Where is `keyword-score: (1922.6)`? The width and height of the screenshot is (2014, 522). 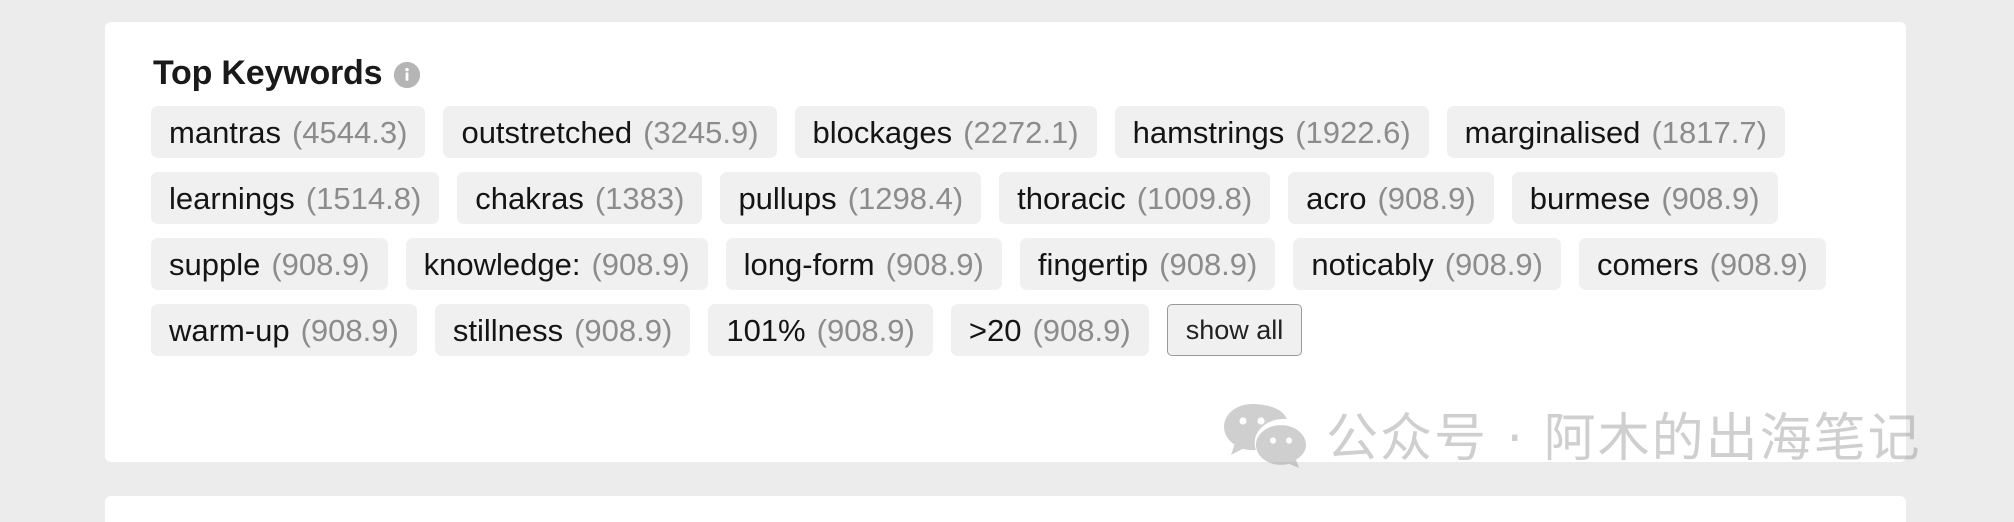
keyword-score: (1922.6) is located at coordinates (1353, 132).